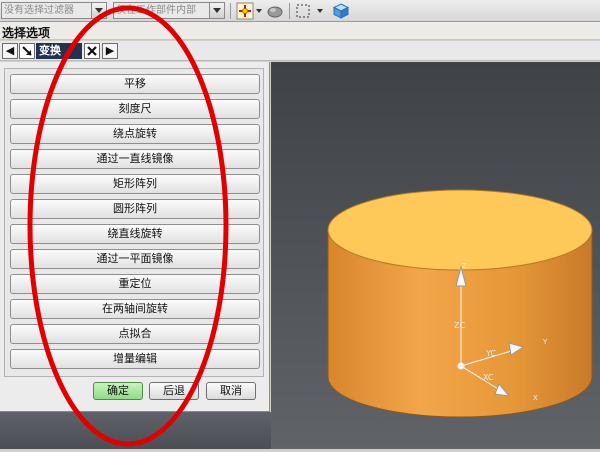 This screenshot has height=452, width=600. I want to click on close-icon, so click(92, 51).